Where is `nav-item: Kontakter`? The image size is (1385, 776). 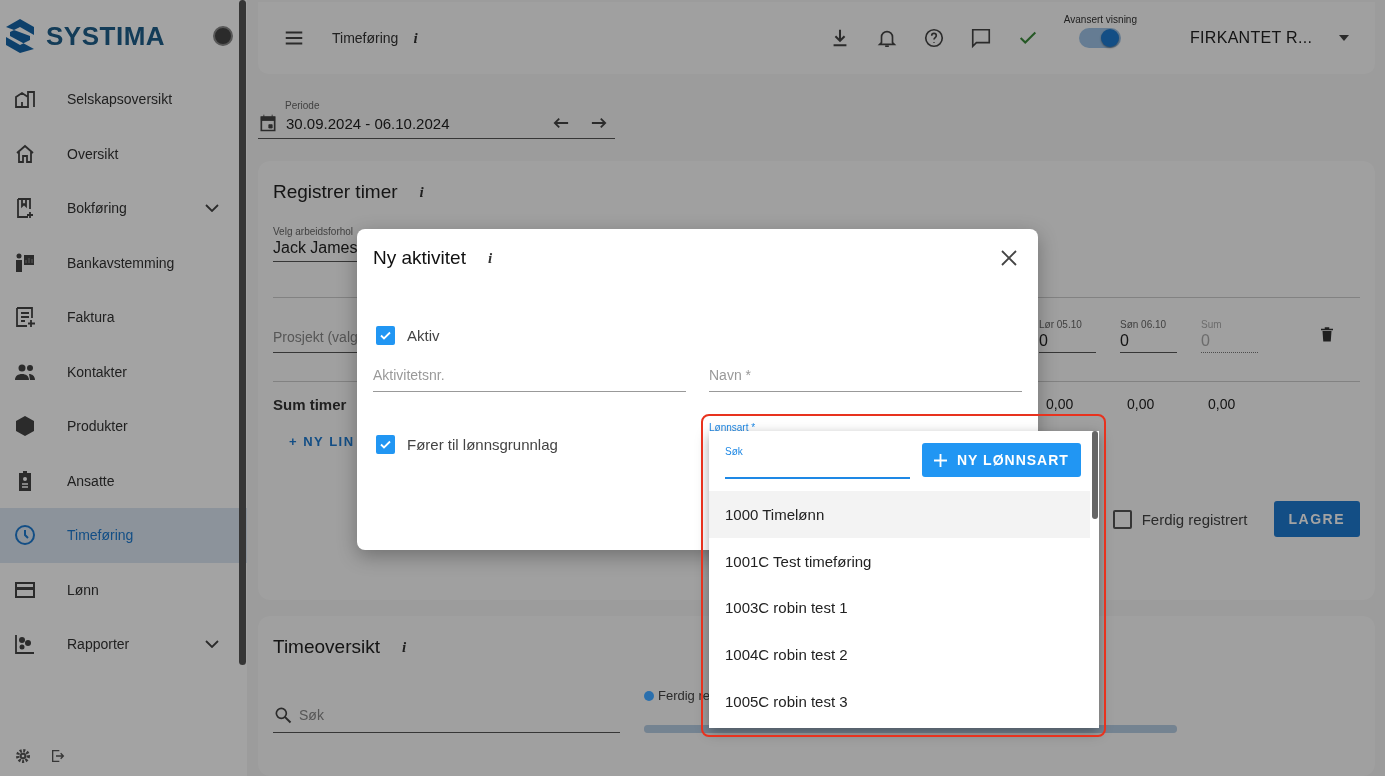 nav-item: Kontakter is located at coordinates (123, 371).